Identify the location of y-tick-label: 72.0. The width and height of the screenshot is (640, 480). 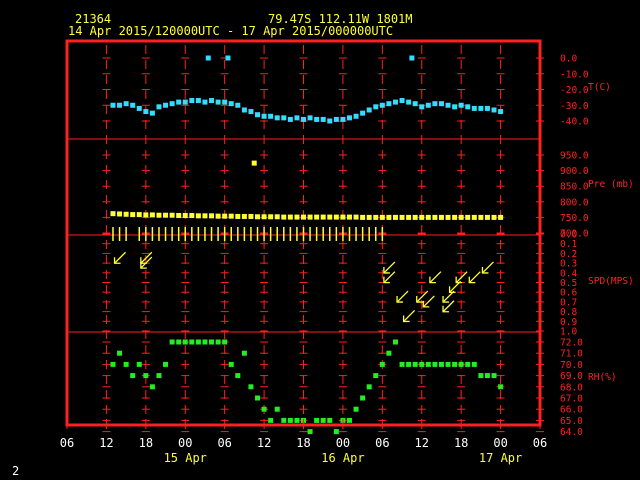
(571, 343).